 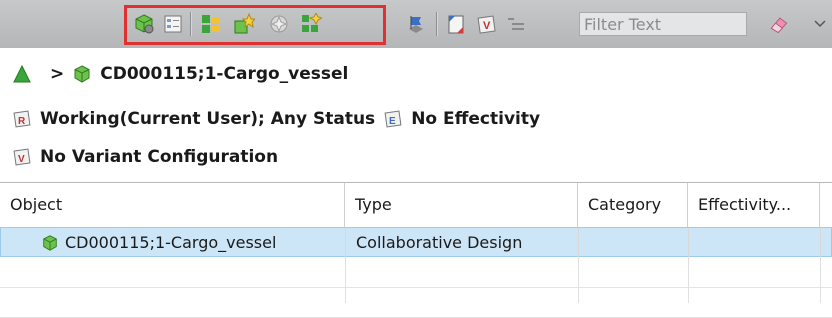 What do you see at coordinates (392, 121) in the screenshot?
I see `svg-text: E` at bounding box center [392, 121].